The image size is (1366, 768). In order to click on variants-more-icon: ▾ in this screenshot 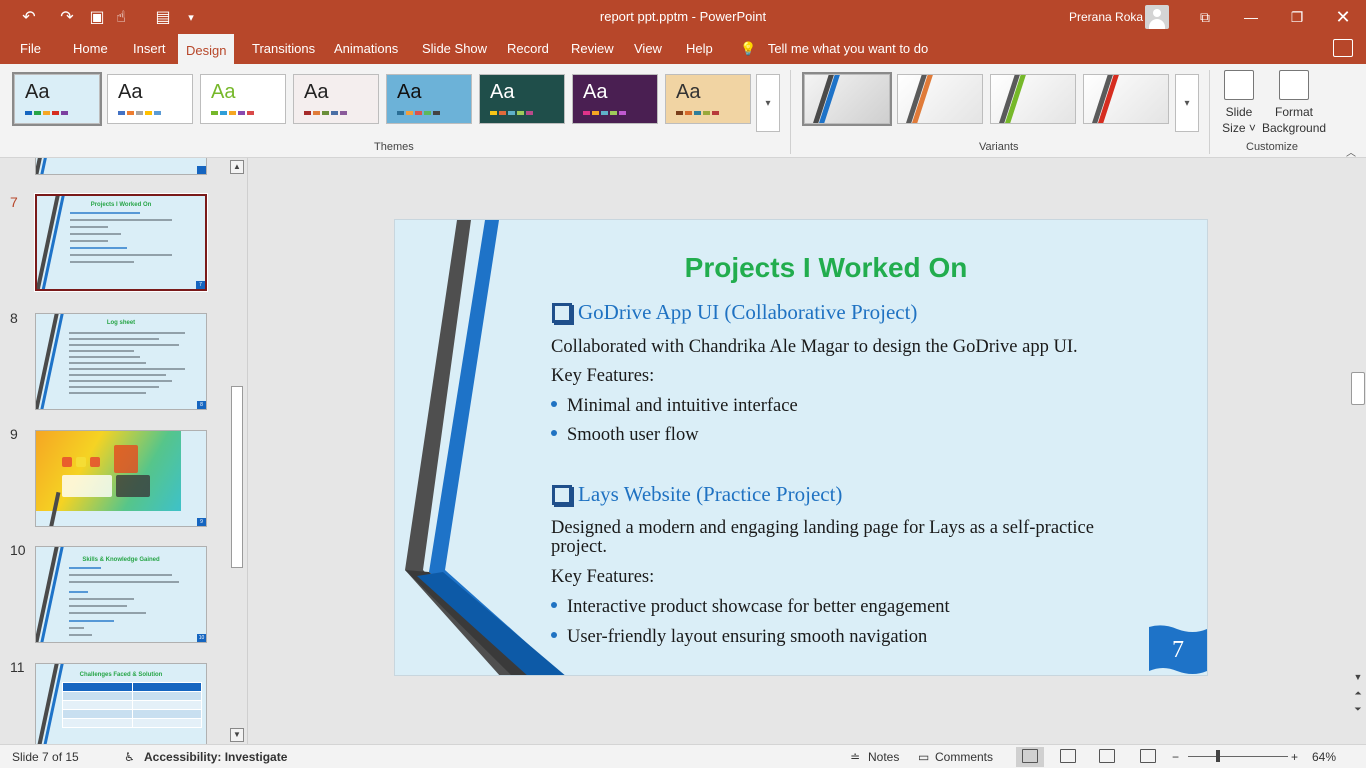, I will do `click(1187, 103)`.